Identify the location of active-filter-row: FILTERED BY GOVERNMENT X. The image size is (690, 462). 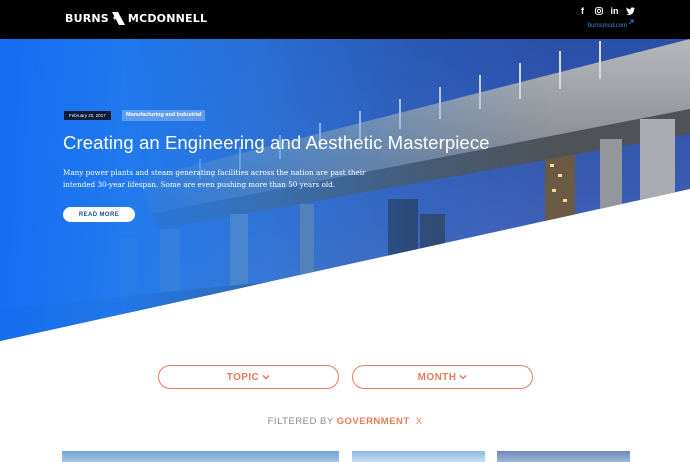
(345, 421).